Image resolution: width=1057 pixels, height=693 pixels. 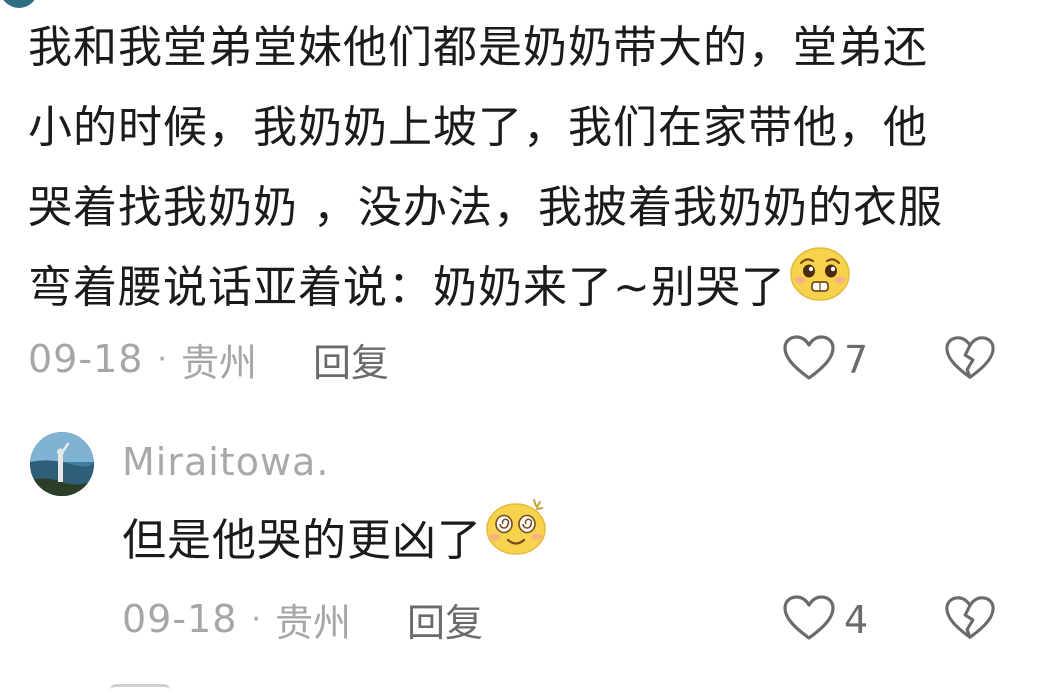 What do you see at coordinates (856, 360) in the screenshot?
I see `like-count: 7` at bounding box center [856, 360].